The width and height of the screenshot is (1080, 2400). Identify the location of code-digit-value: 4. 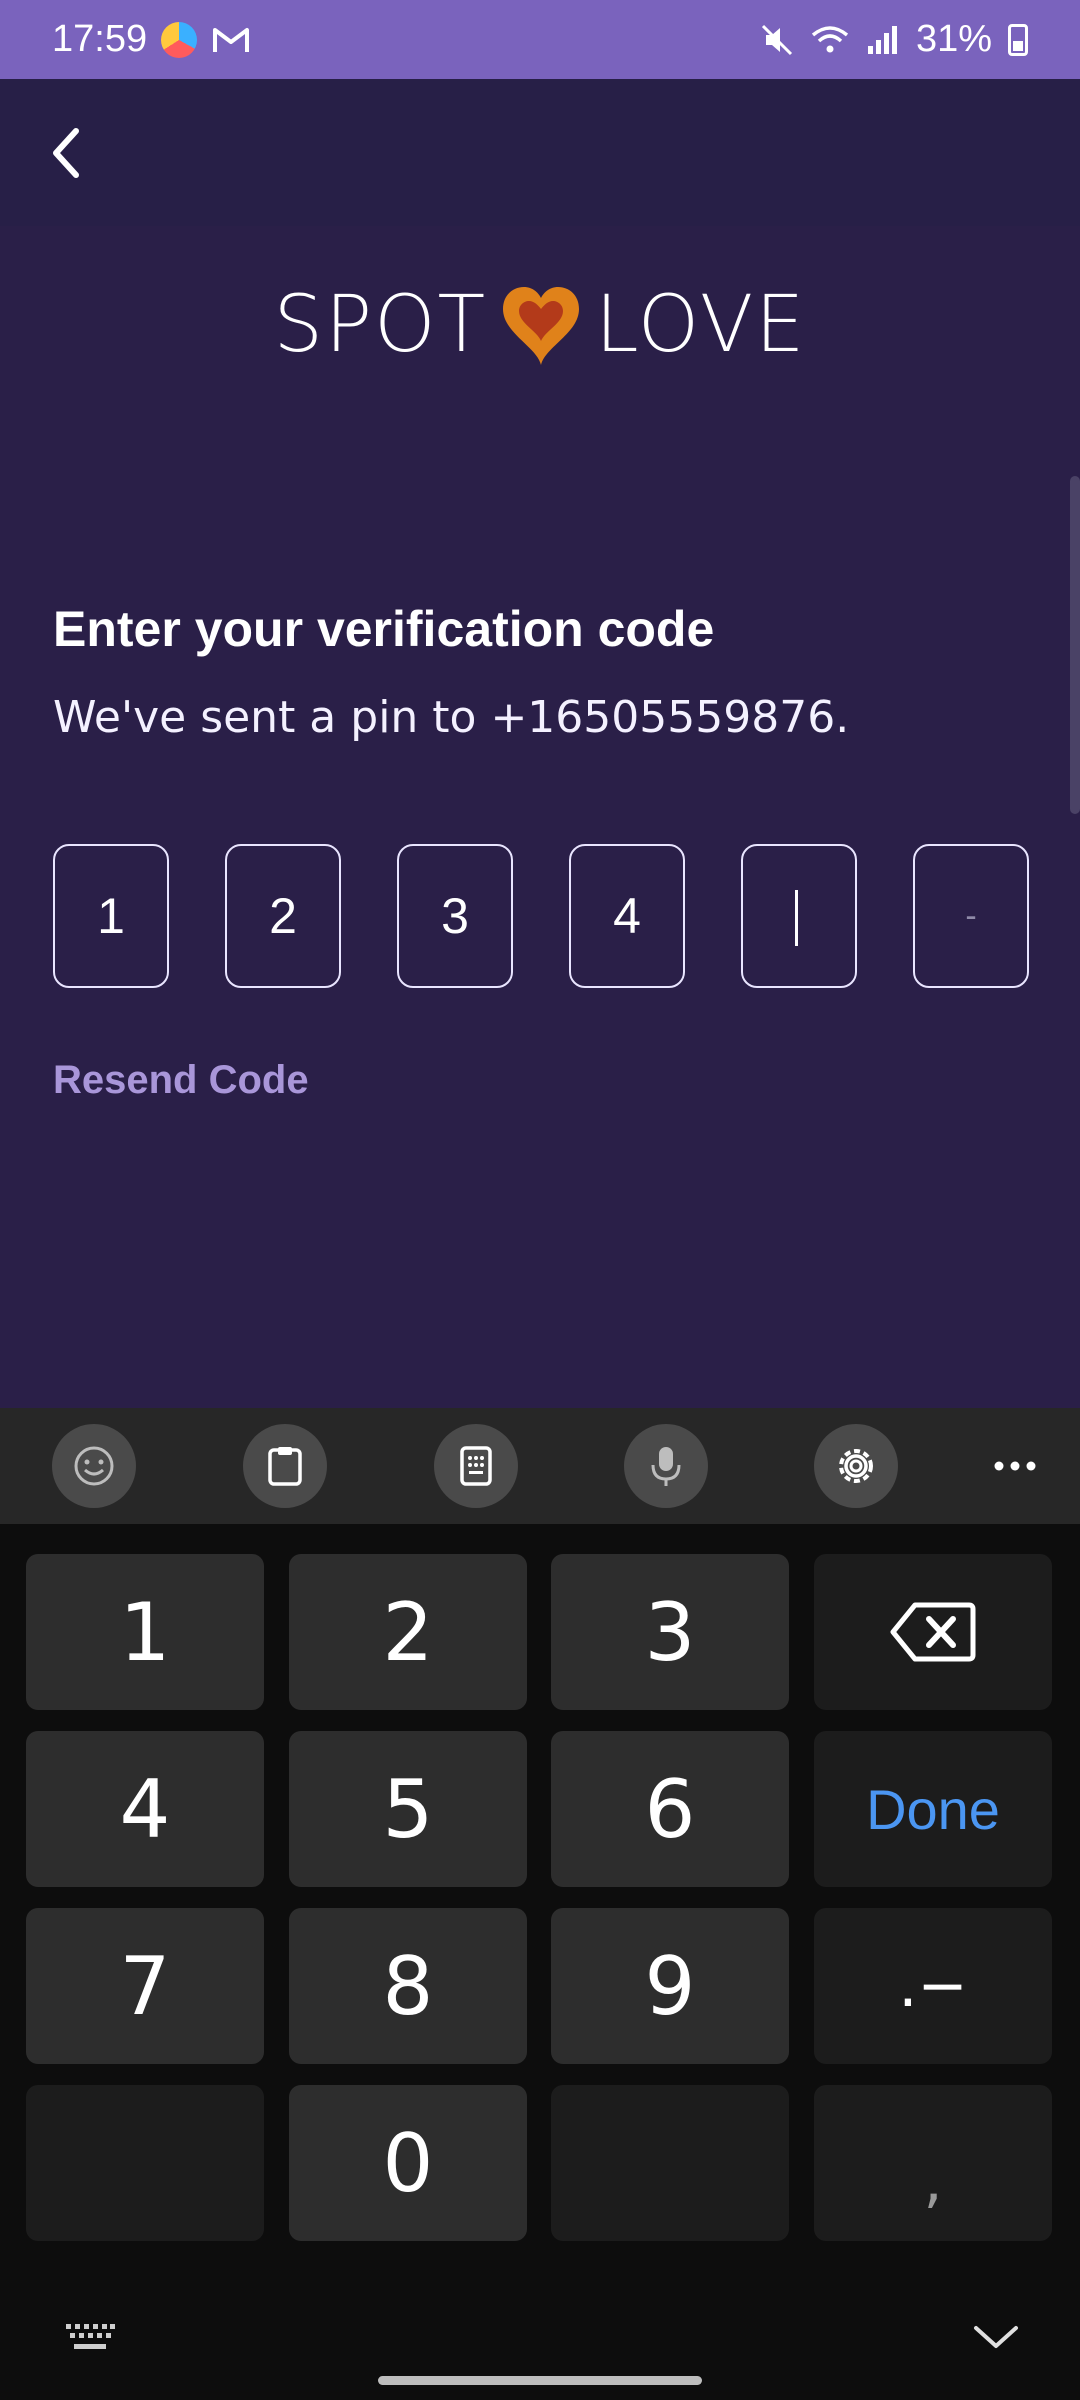
(627, 916).